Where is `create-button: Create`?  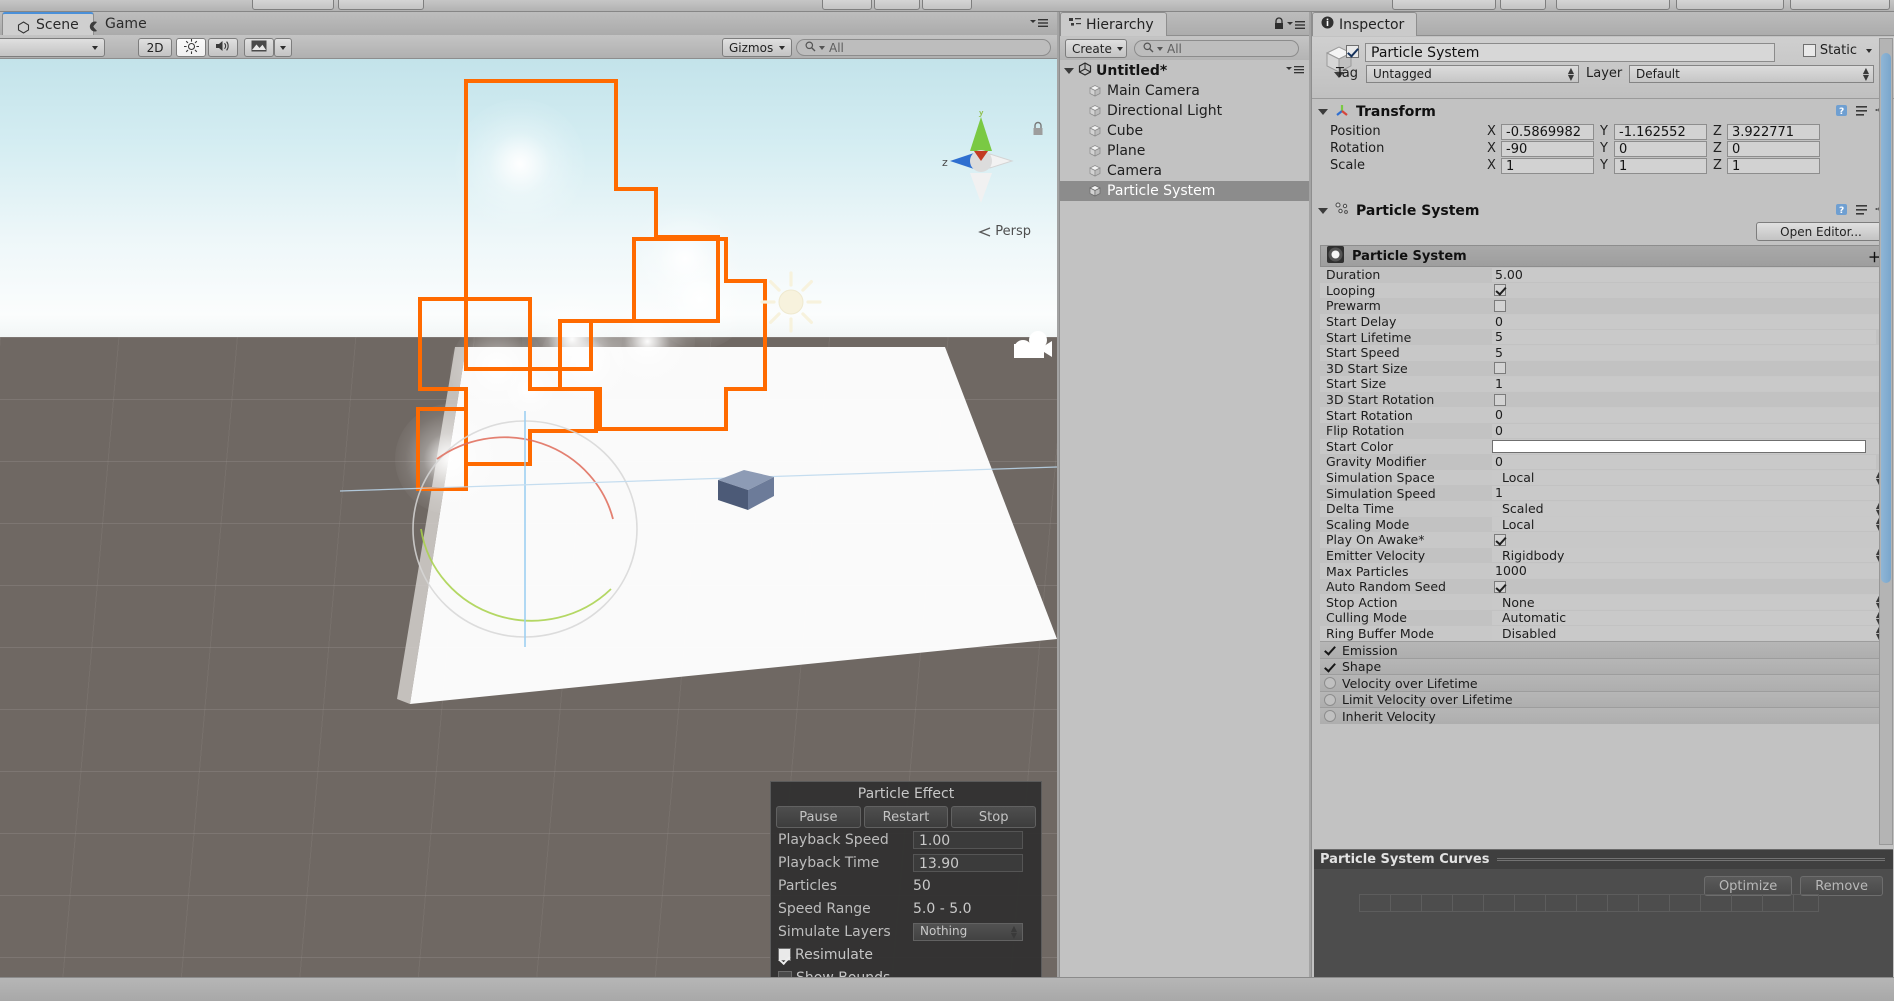 create-button: Create is located at coordinates (1096, 48).